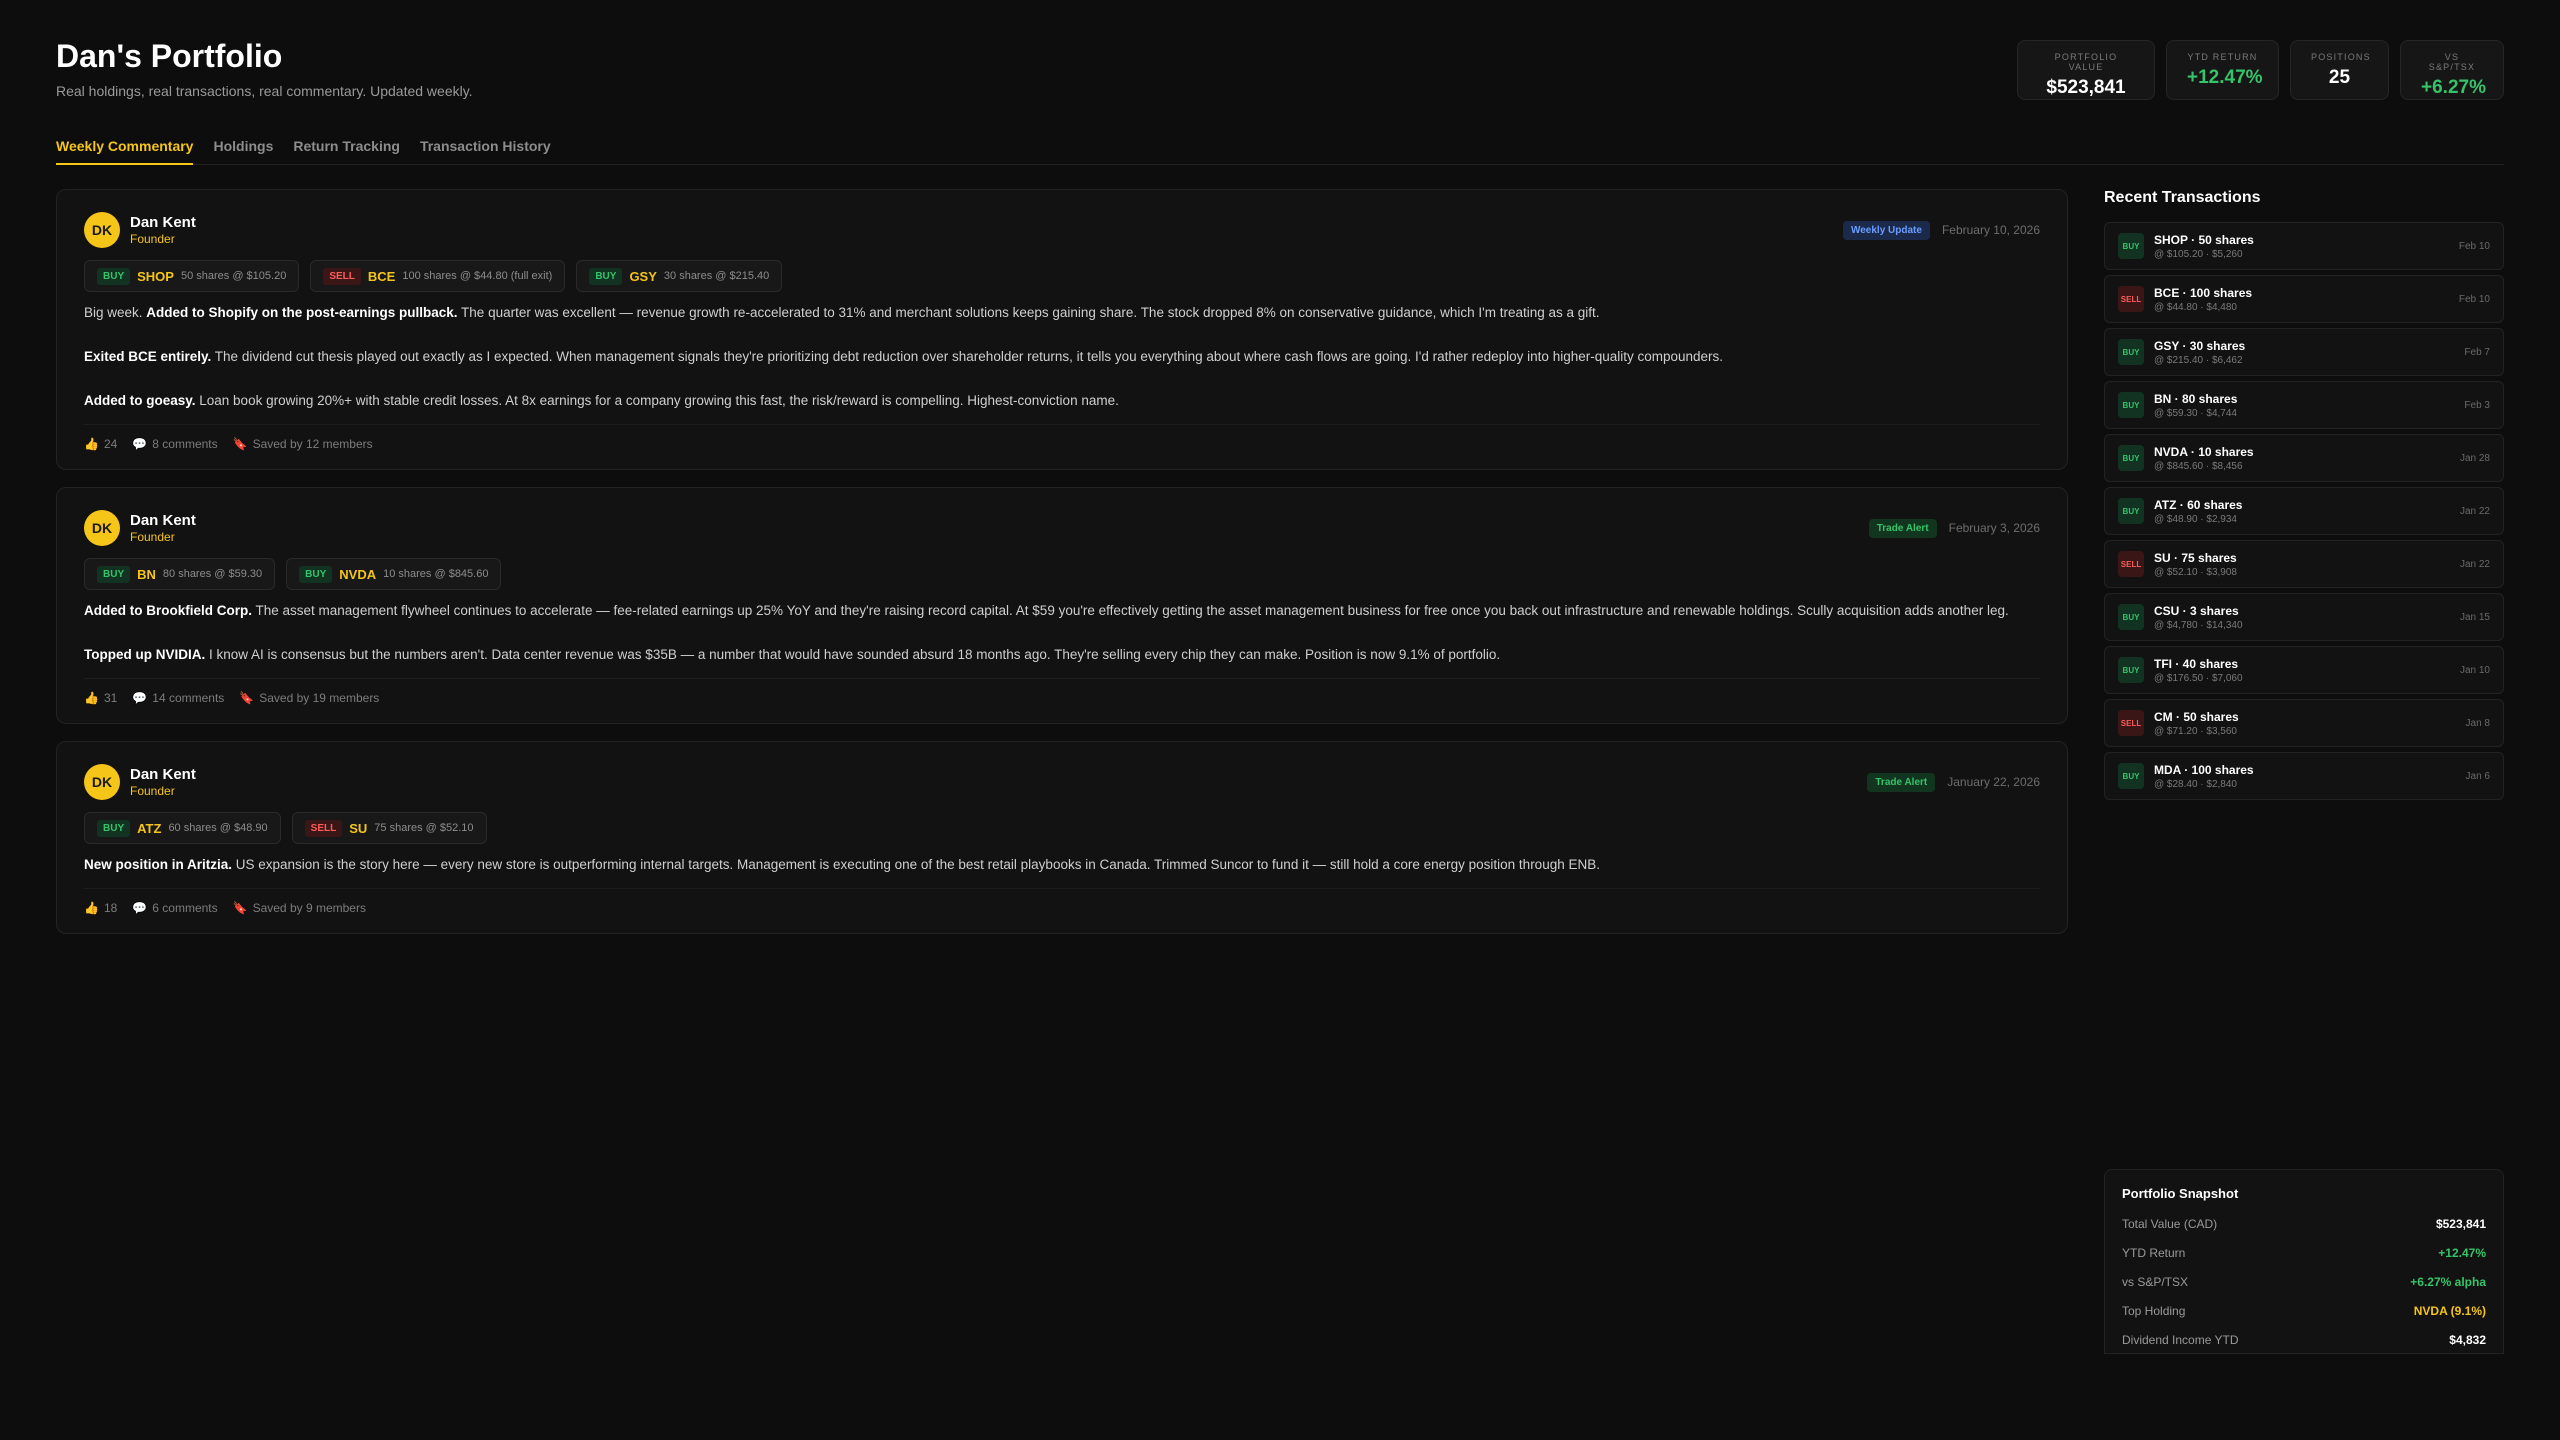 The height and width of the screenshot is (1440, 2560). What do you see at coordinates (1886, 230) in the screenshot?
I see `post-badge: Weekly Update` at bounding box center [1886, 230].